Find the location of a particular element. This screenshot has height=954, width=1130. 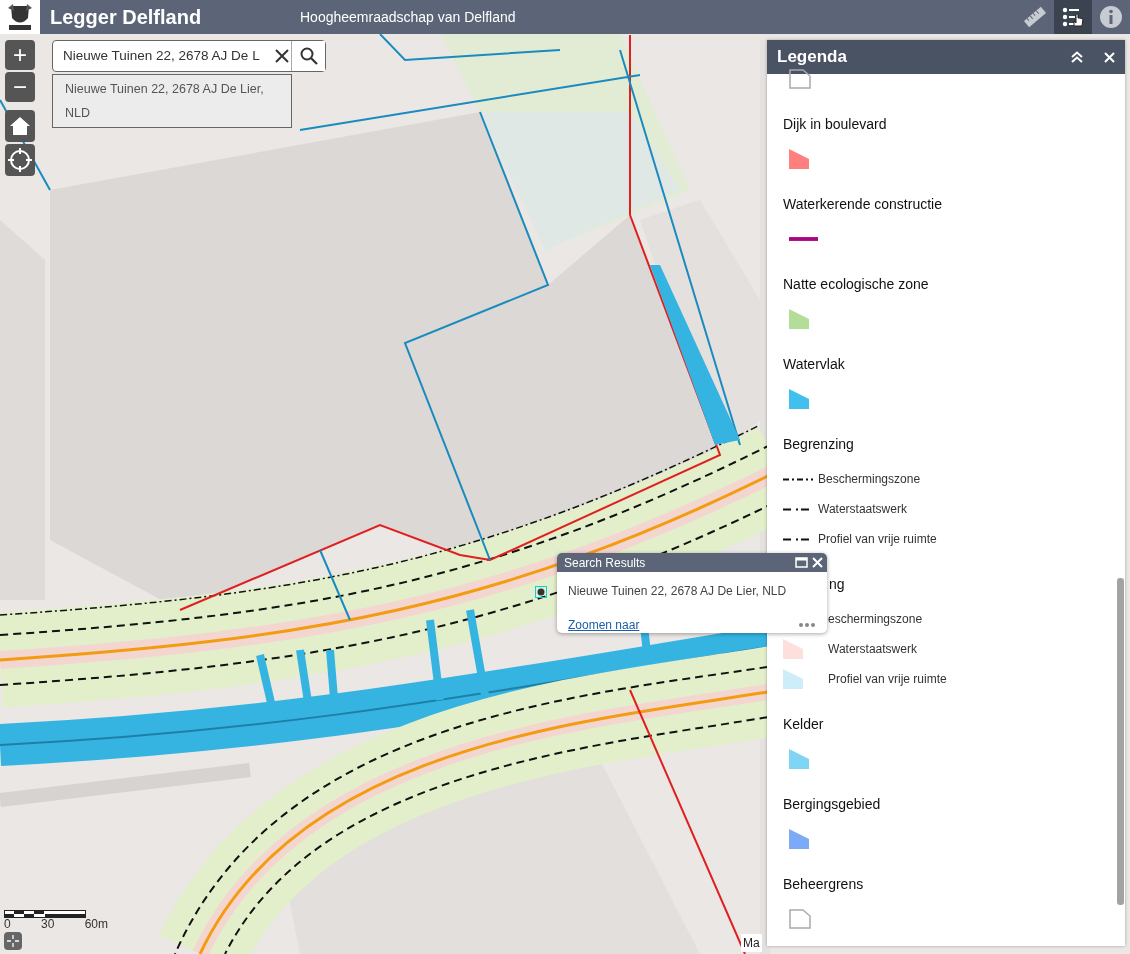

app-title: Legger Delfland is located at coordinates (126, 17).